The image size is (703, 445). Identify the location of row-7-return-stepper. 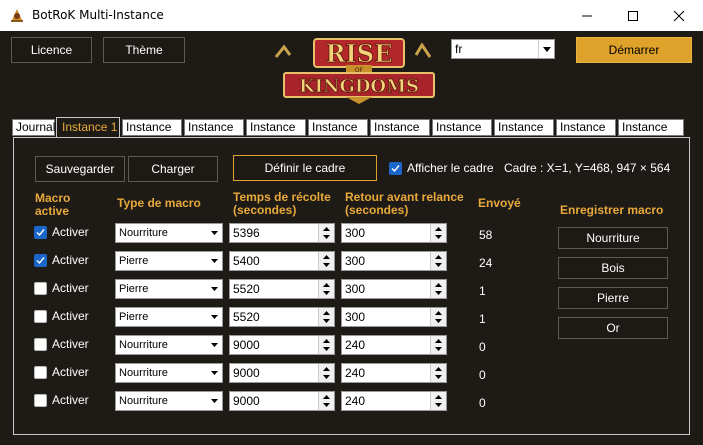
(438, 401).